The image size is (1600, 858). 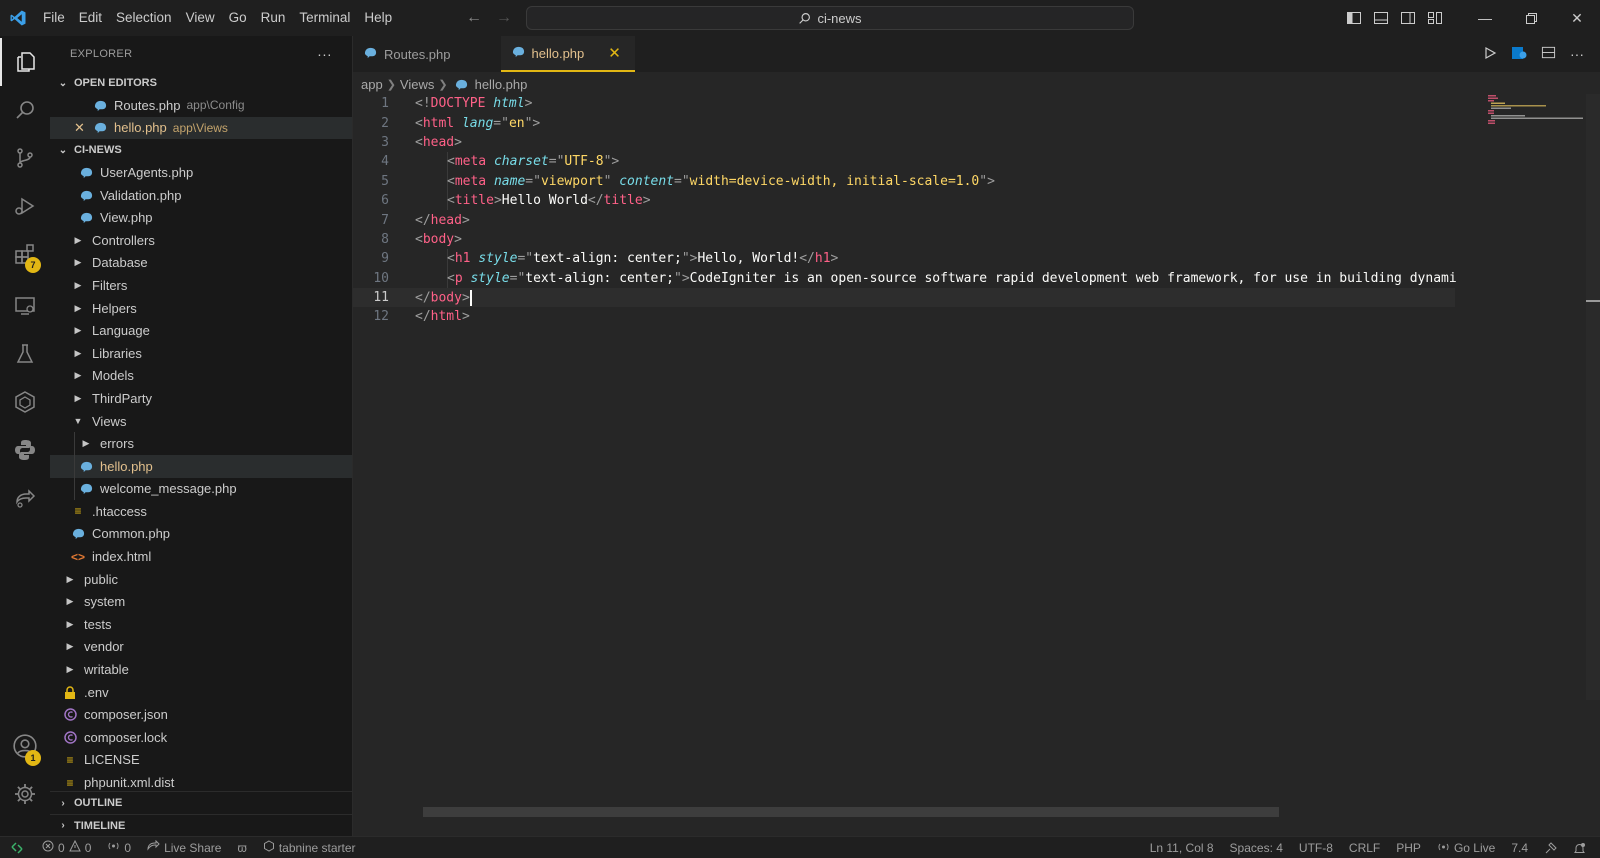 What do you see at coordinates (201, 511) in the screenshot?
I see `tree-item-file: ≡ .htaccess` at bounding box center [201, 511].